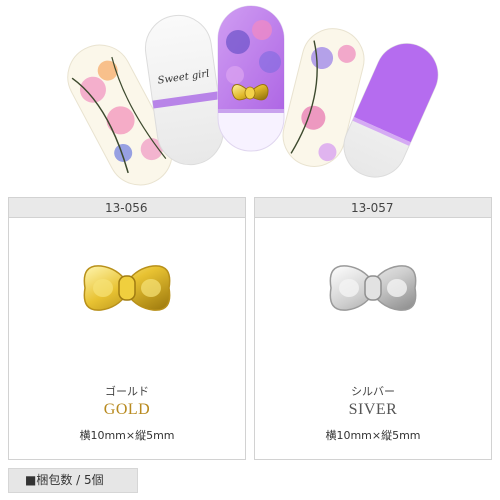  Describe the element at coordinates (373, 208) in the screenshot. I see `product-code: 13-057` at that location.